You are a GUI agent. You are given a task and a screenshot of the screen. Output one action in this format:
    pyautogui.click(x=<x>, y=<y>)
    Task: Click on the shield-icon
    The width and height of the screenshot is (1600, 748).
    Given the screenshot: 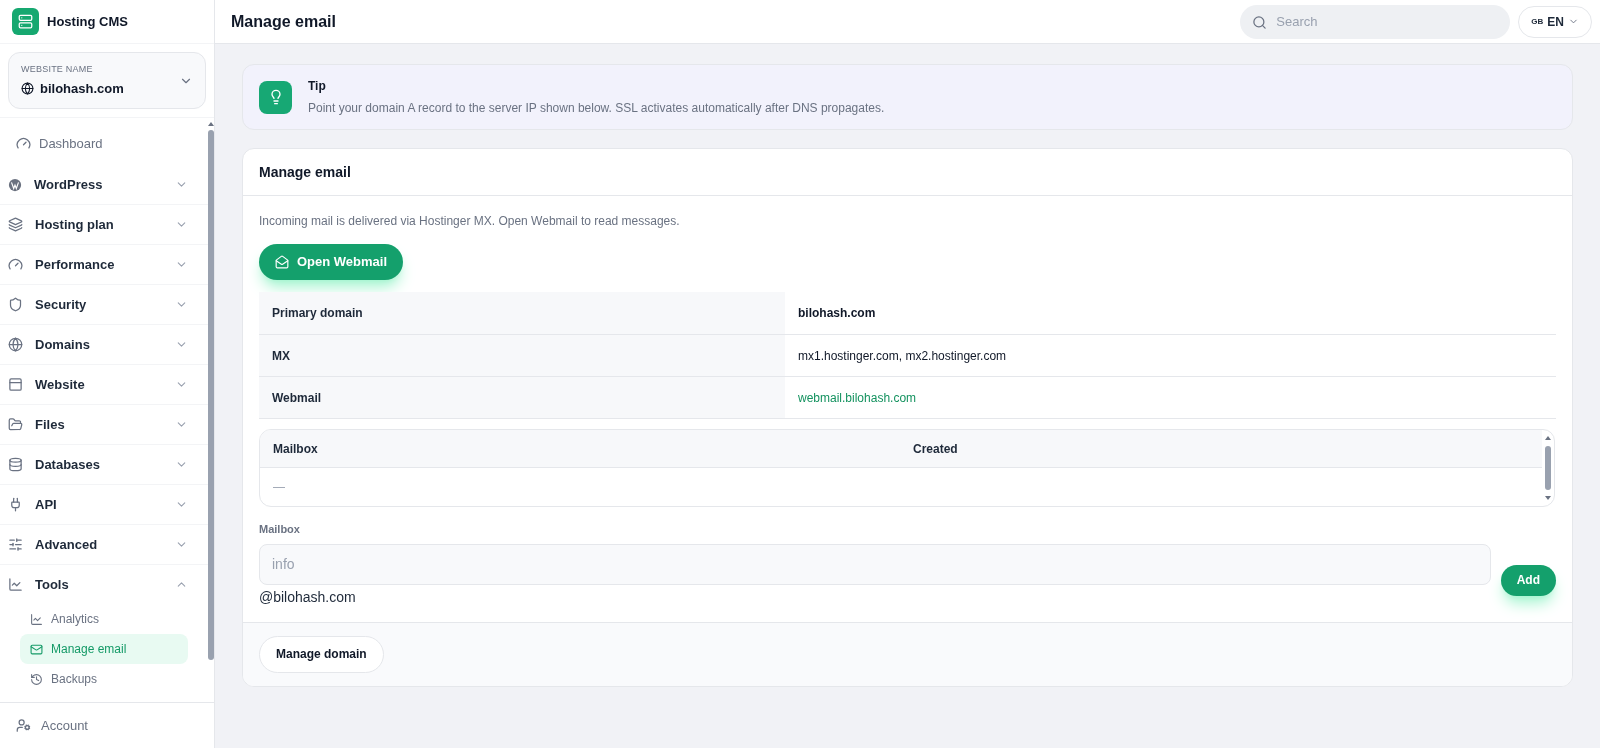 What is the action you would take?
    pyautogui.click(x=15, y=304)
    